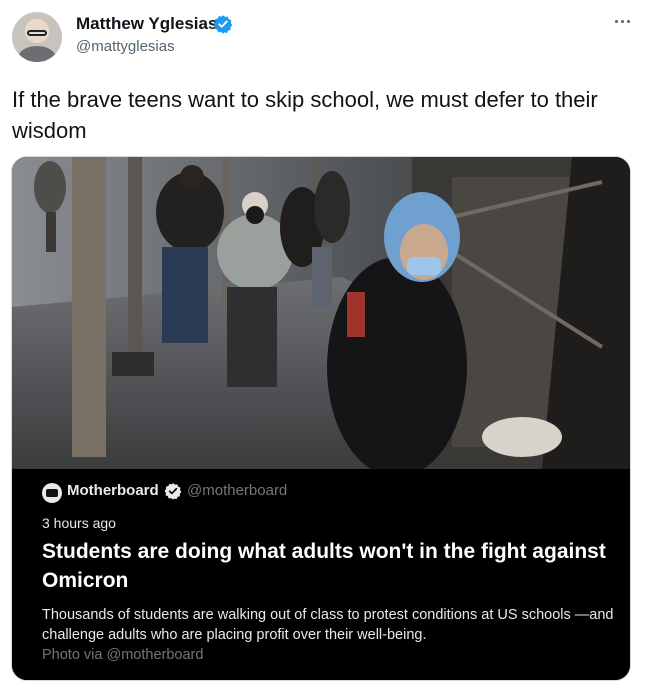 The height and width of the screenshot is (693, 650). I want to click on photo-credit: Photo via @motherboard, so click(123, 655).